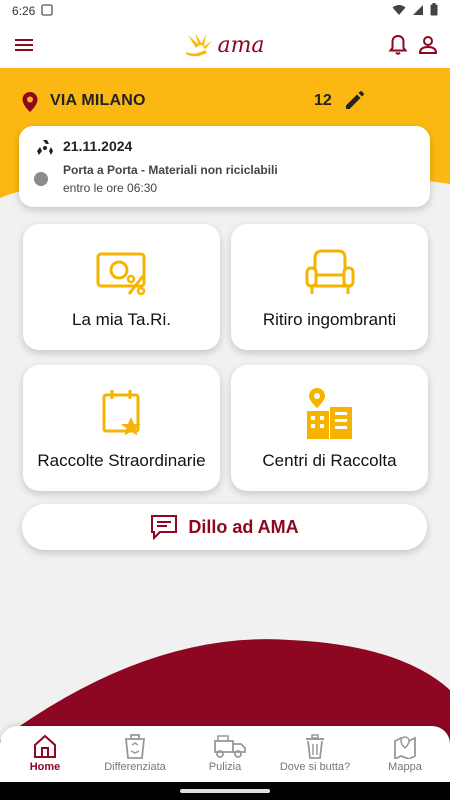  I want to click on nav-mappa: Mappa, so click(405, 754).